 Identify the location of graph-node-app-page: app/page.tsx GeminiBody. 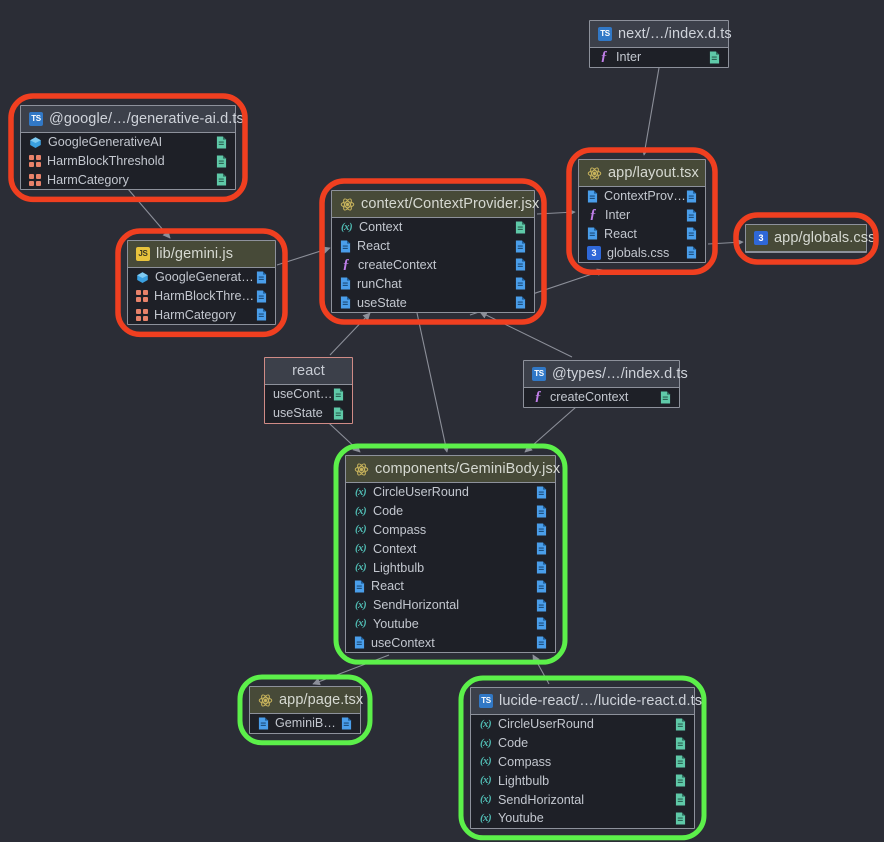
(306, 710).